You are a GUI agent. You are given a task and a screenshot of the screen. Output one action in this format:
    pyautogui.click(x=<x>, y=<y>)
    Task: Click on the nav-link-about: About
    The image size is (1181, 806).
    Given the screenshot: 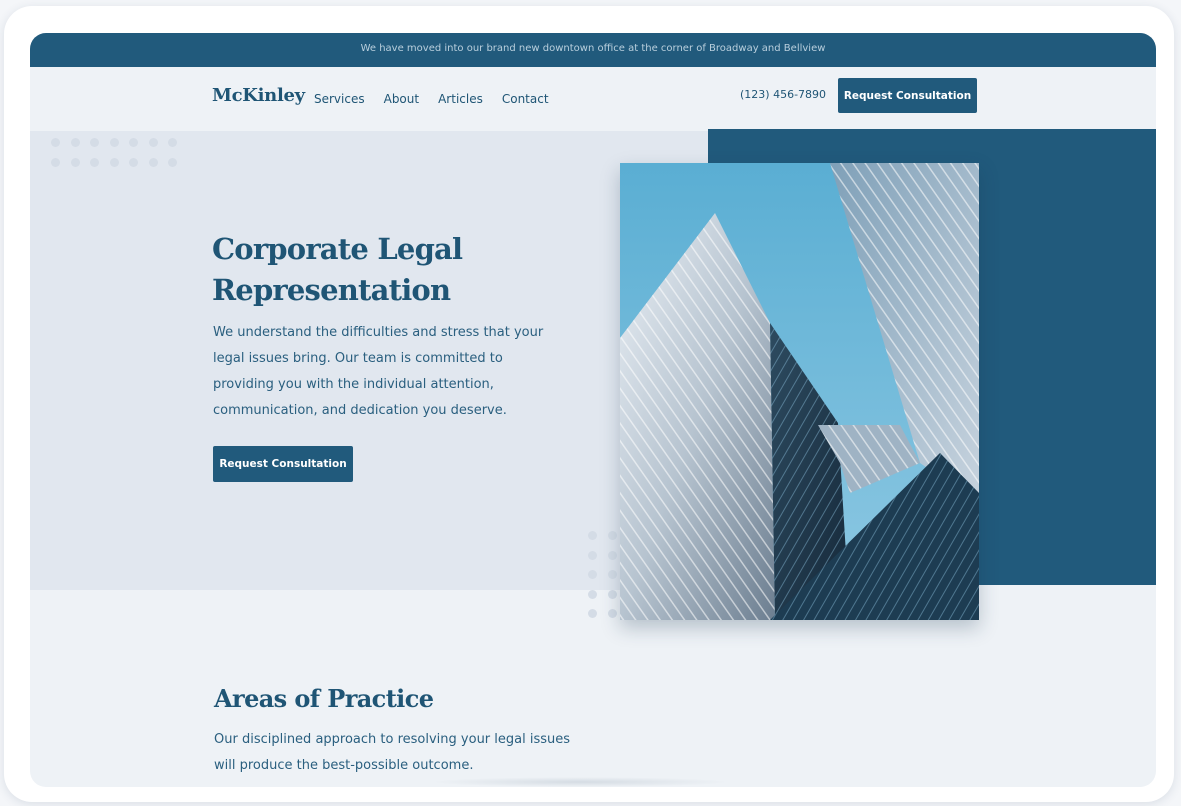 What is the action you would take?
    pyautogui.click(x=401, y=99)
    